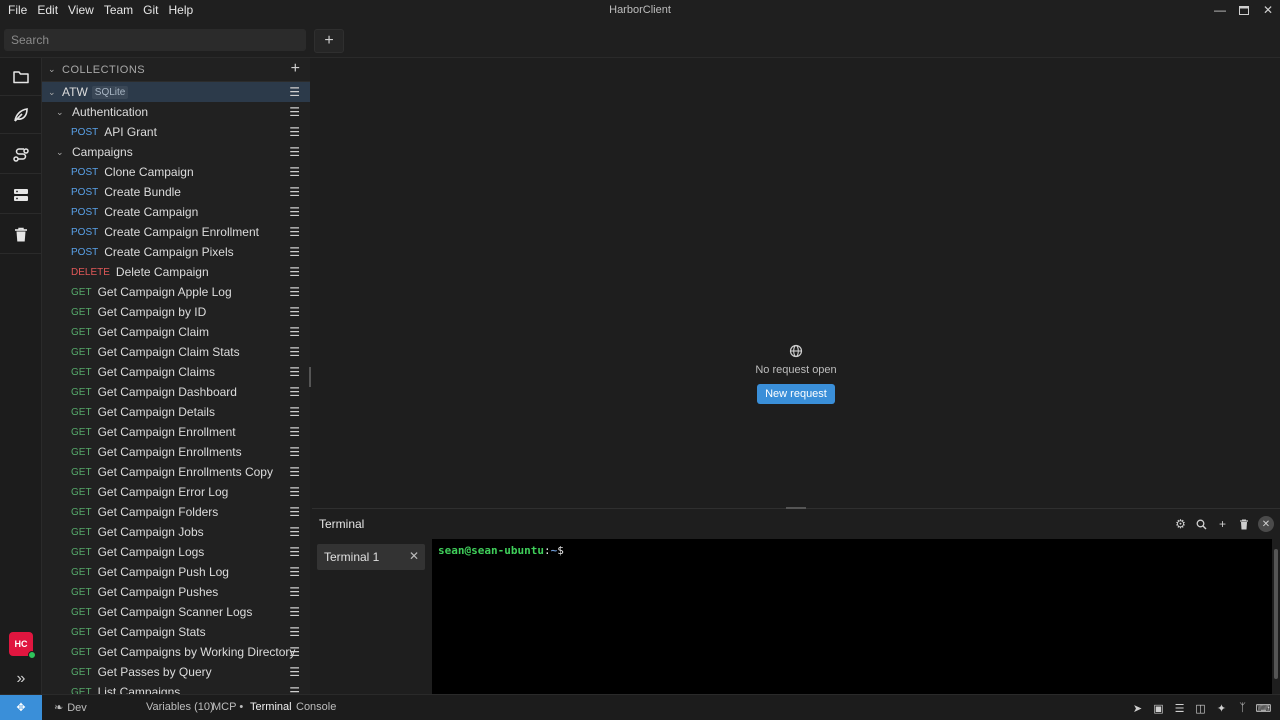 The height and width of the screenshot is (720, 1280). I want to click on request-item: GET Get Campaign Scanner Logs ☰, so click(176, 612).